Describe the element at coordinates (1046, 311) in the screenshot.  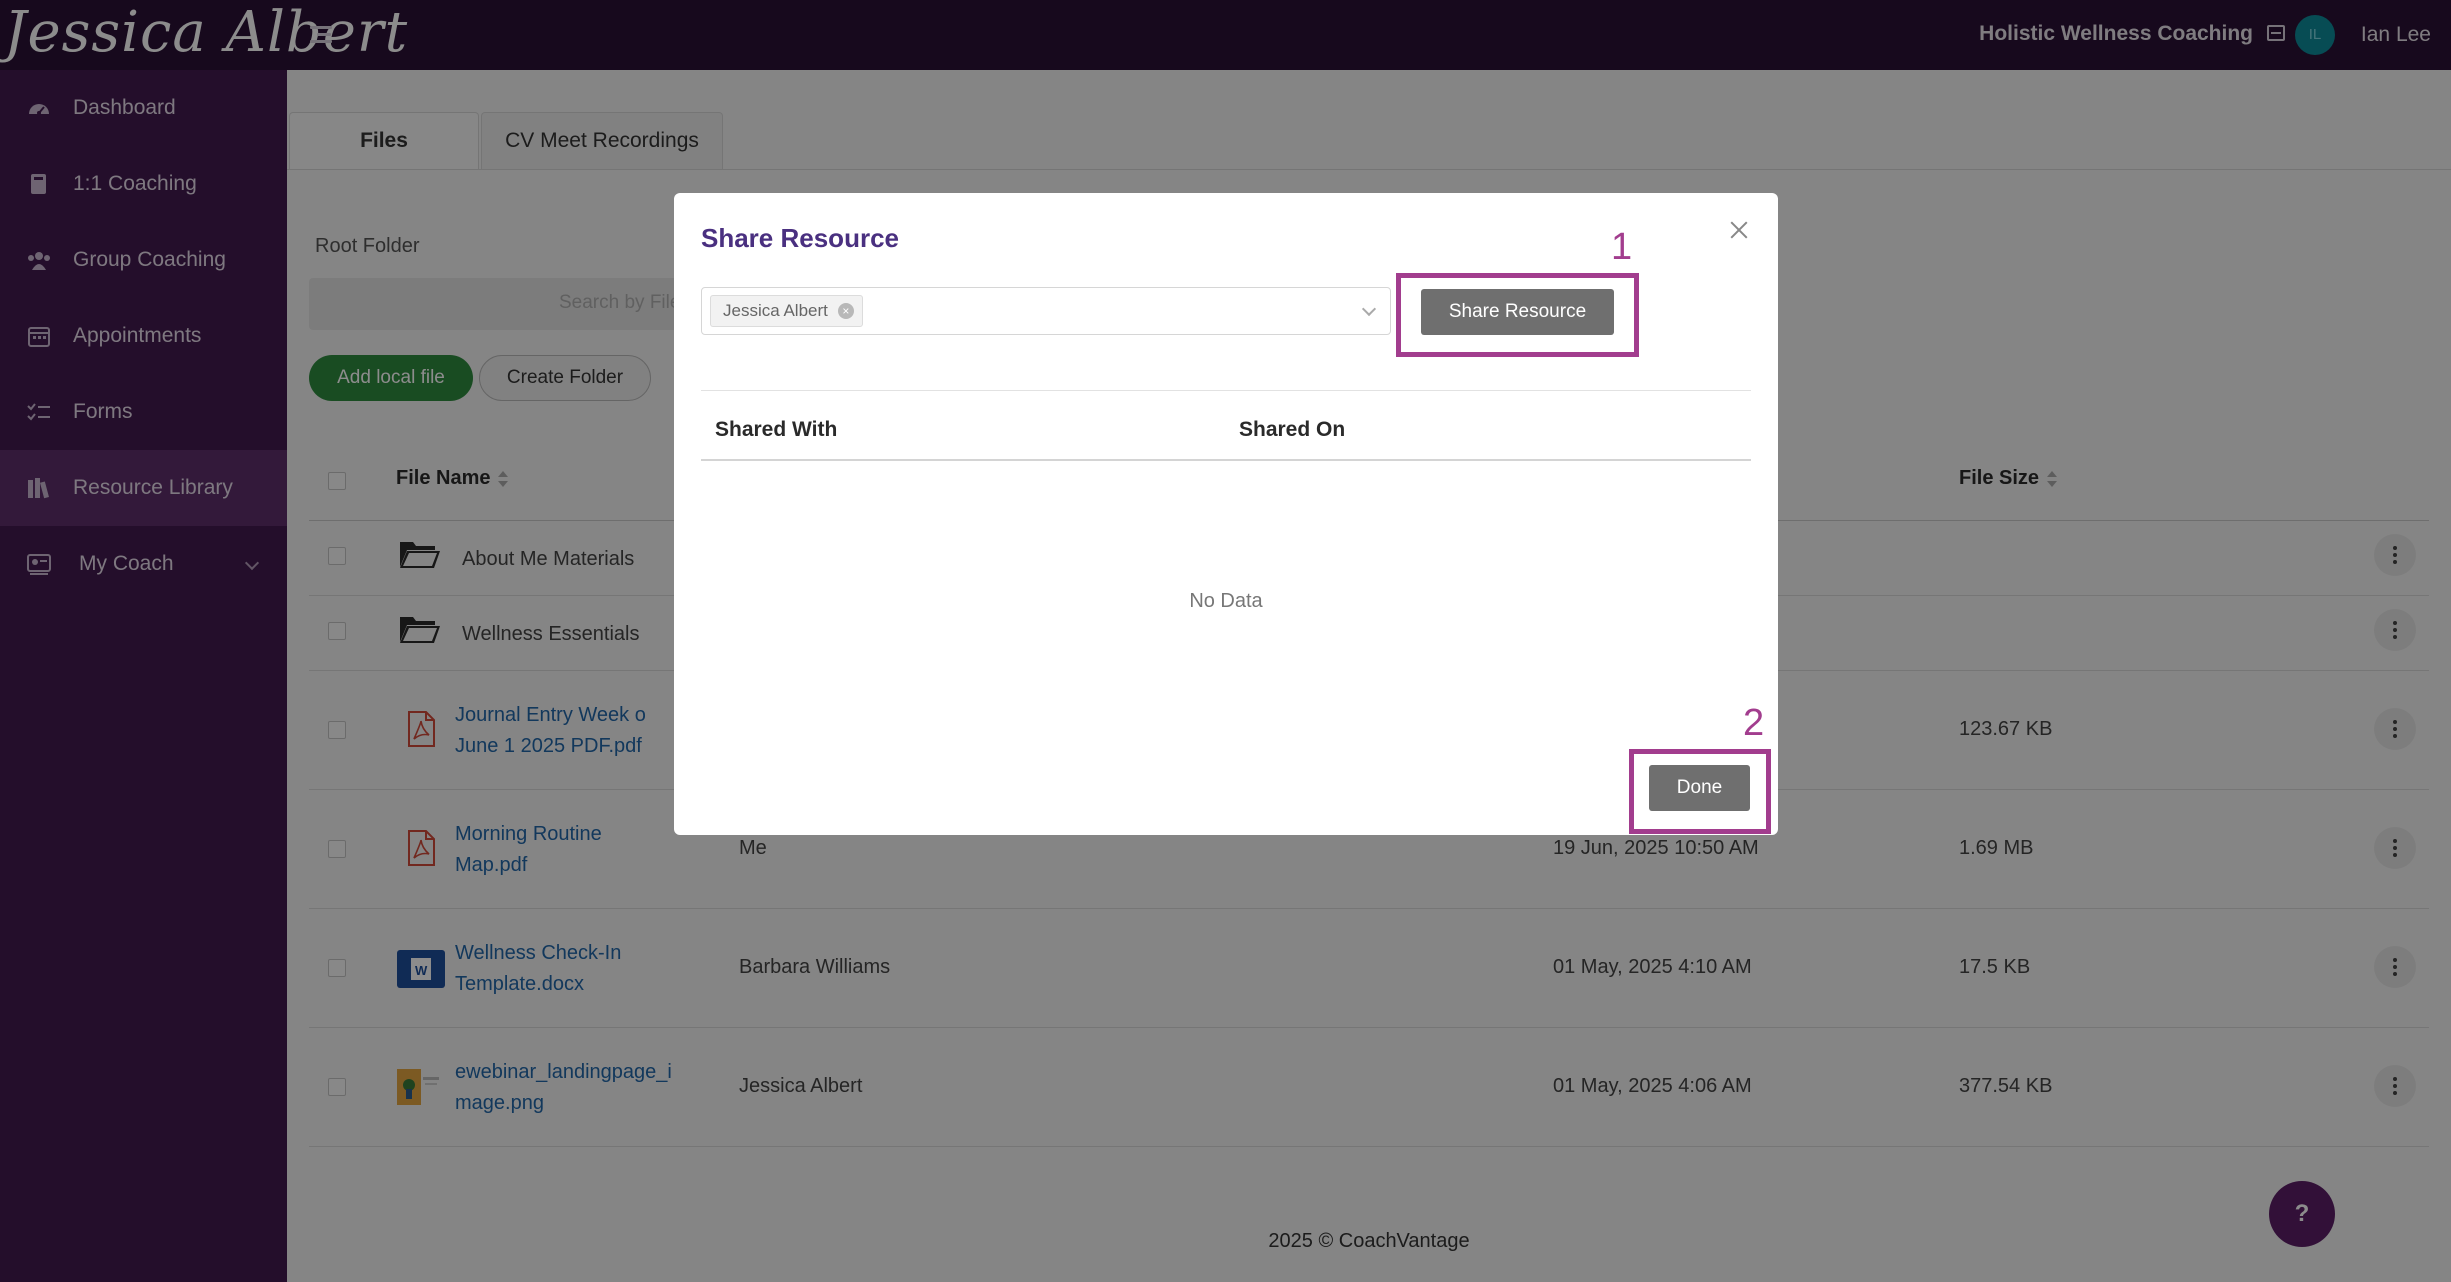
I see `recipient-select: Jessica Albert ×` at that location.